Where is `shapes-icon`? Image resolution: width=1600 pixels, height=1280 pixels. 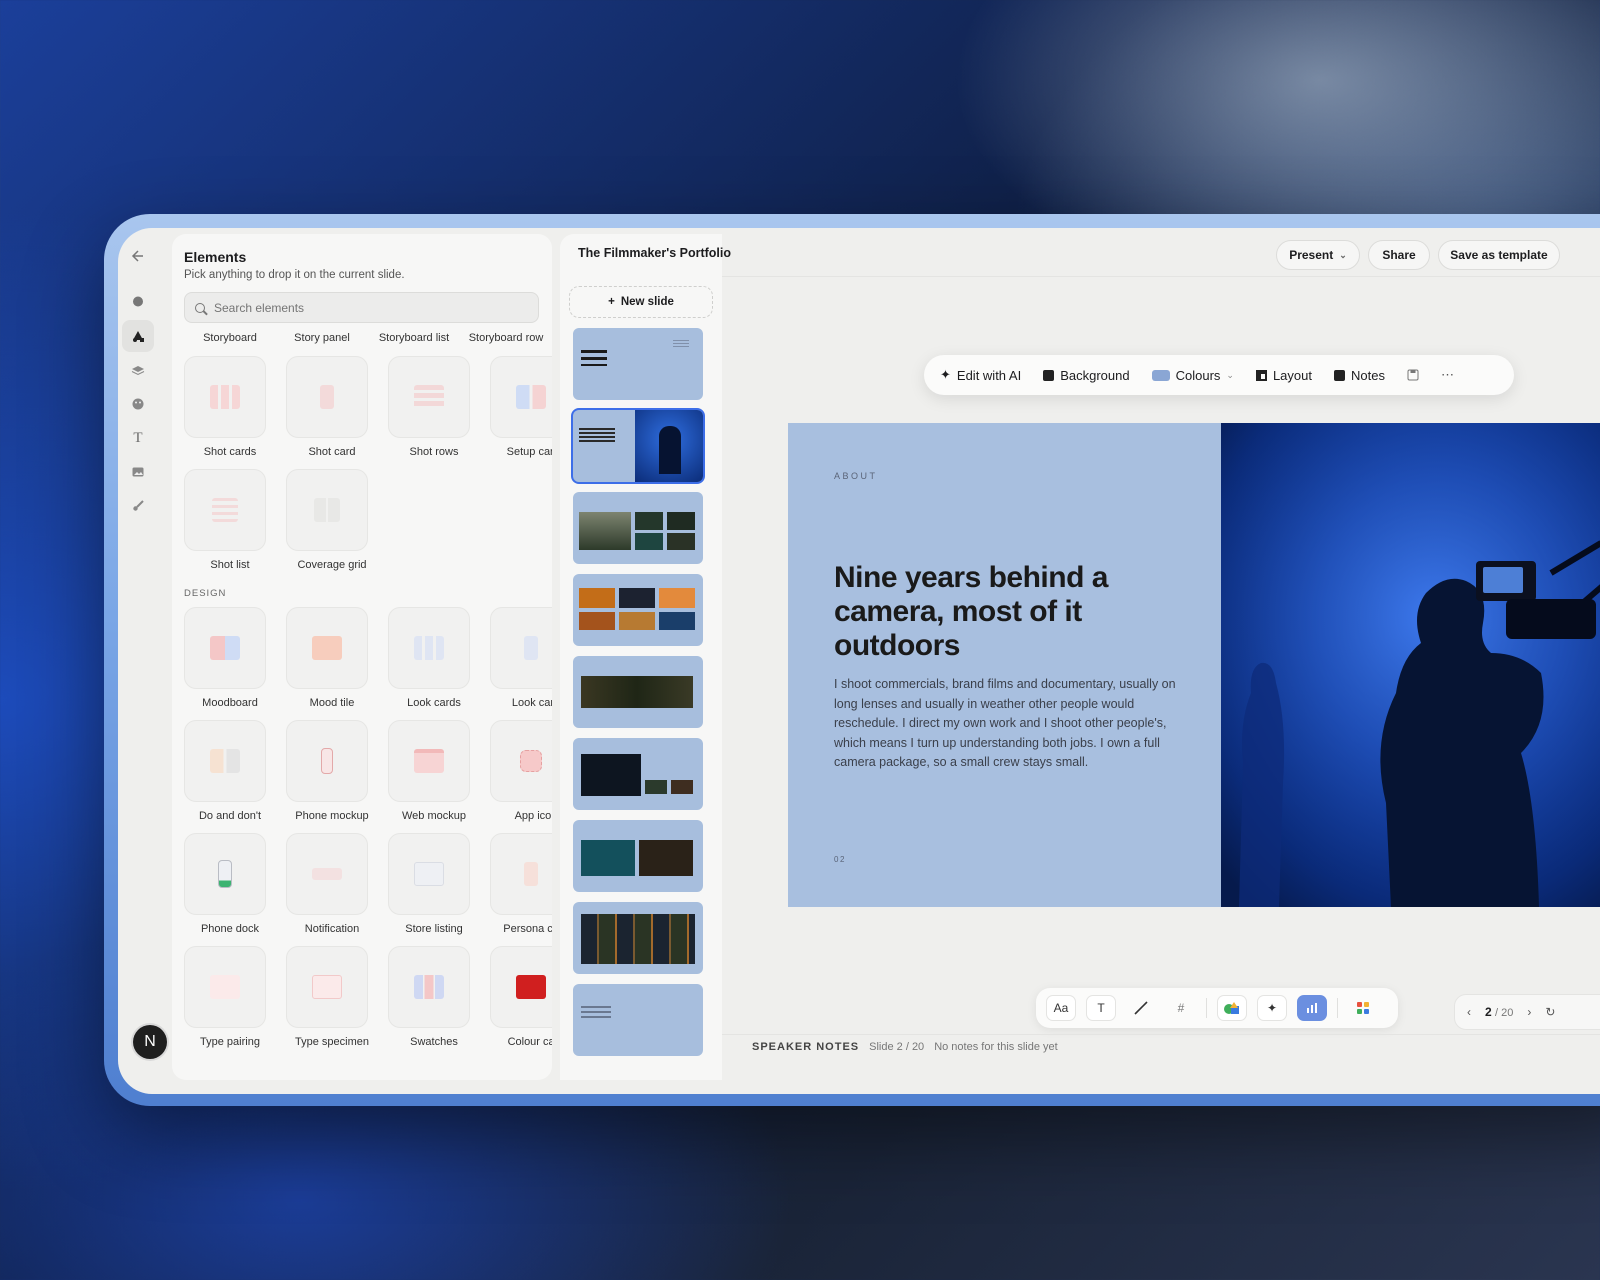 shapes-icon is located at coordinates (1232, 1008).